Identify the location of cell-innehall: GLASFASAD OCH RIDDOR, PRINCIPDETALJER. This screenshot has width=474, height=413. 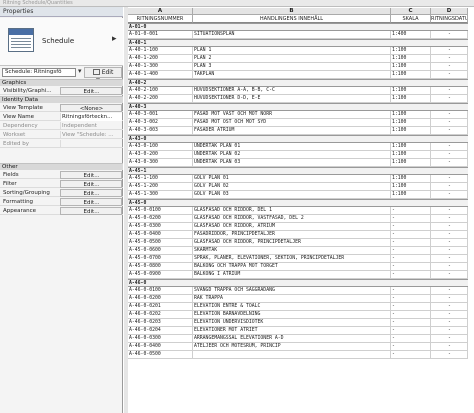
(292, 242).